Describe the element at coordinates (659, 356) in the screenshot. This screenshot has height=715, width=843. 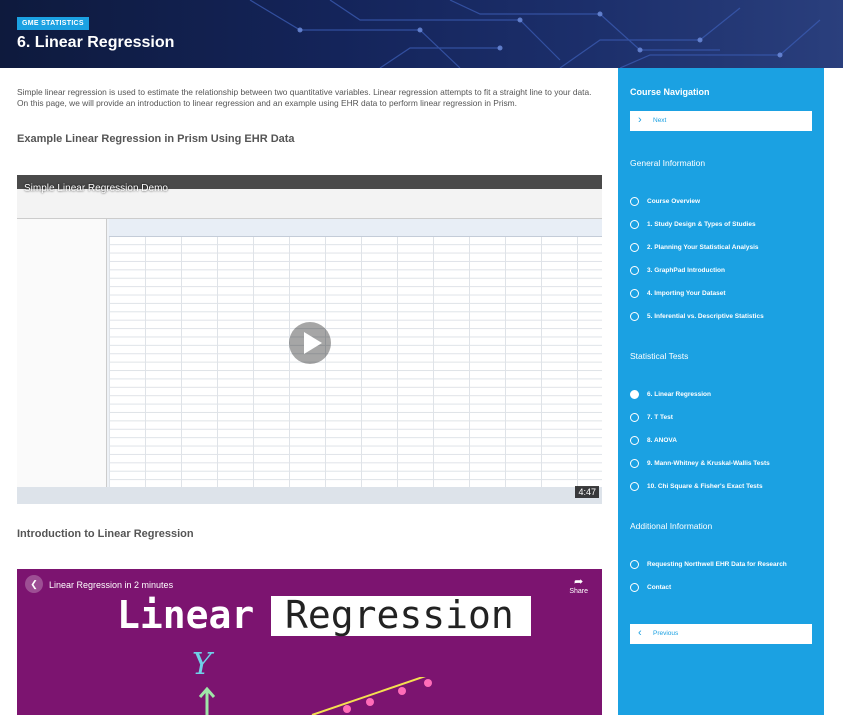
I see `statistical-tests-heading: Statistical Tests` at that location.